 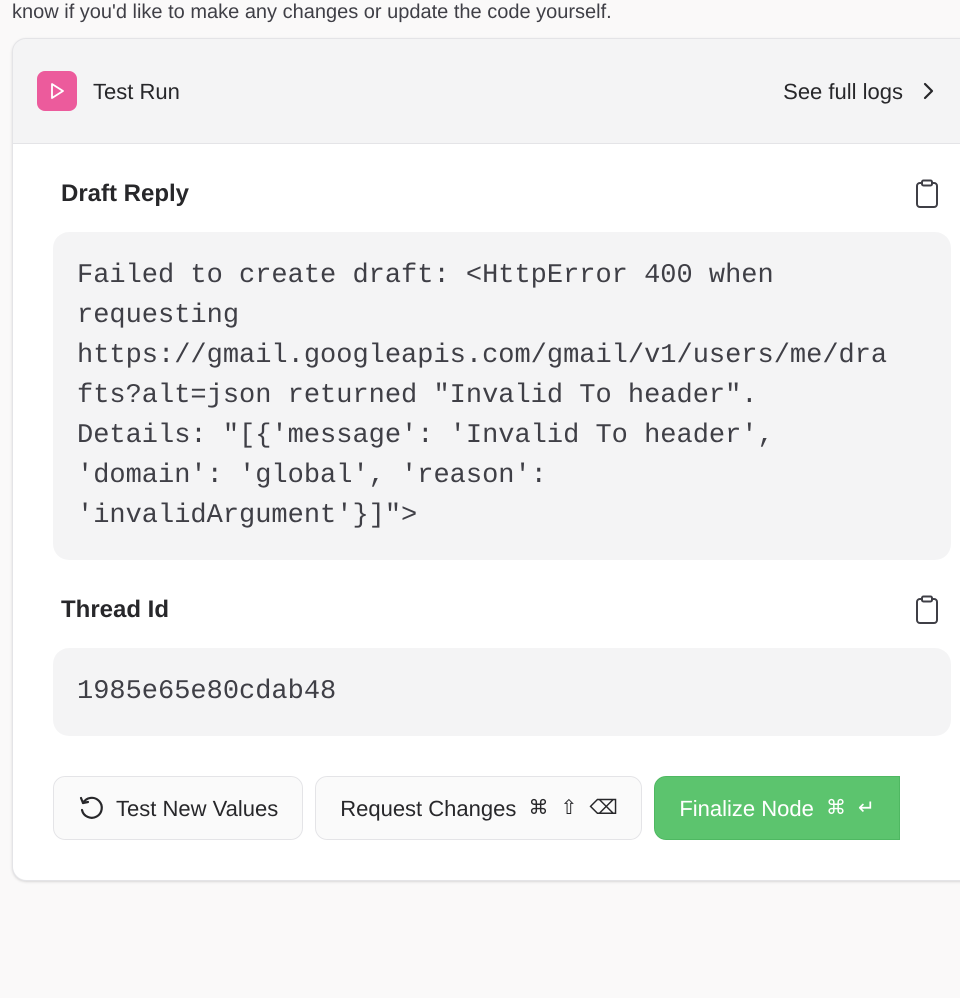 What do you see at coordinates (929, 91) in the screenshot?
I see `chevron-right-icon` at bounding box center [929, 91].